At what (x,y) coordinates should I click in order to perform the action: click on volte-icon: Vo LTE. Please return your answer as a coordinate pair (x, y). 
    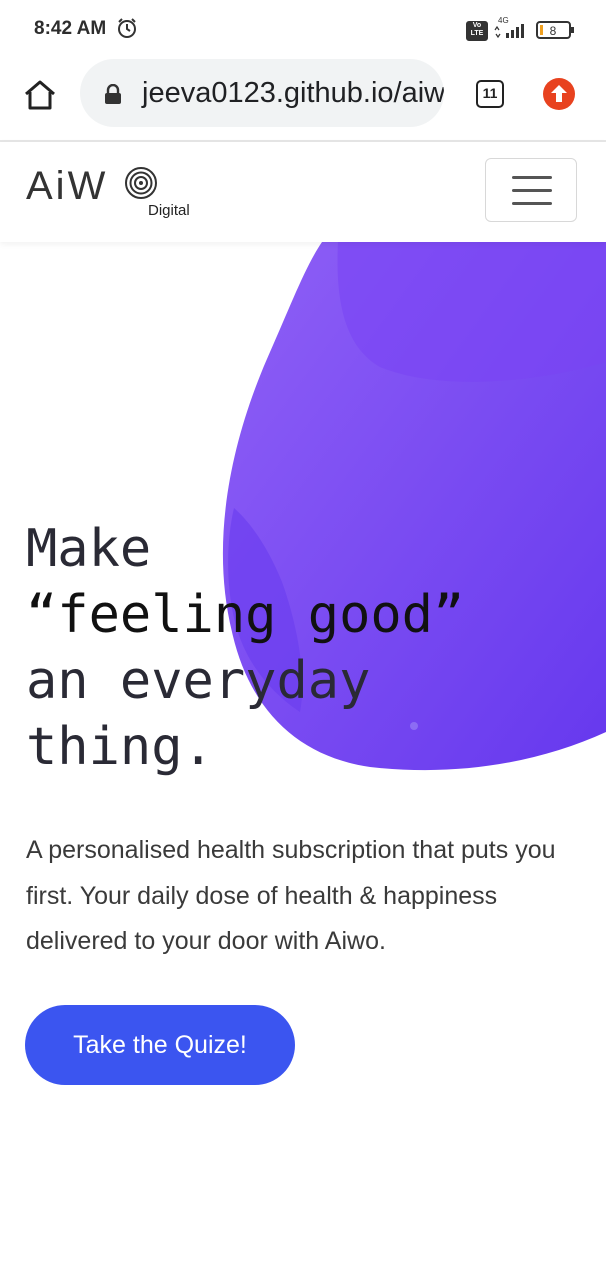
    Looking at the image, I should click on (477, 31).